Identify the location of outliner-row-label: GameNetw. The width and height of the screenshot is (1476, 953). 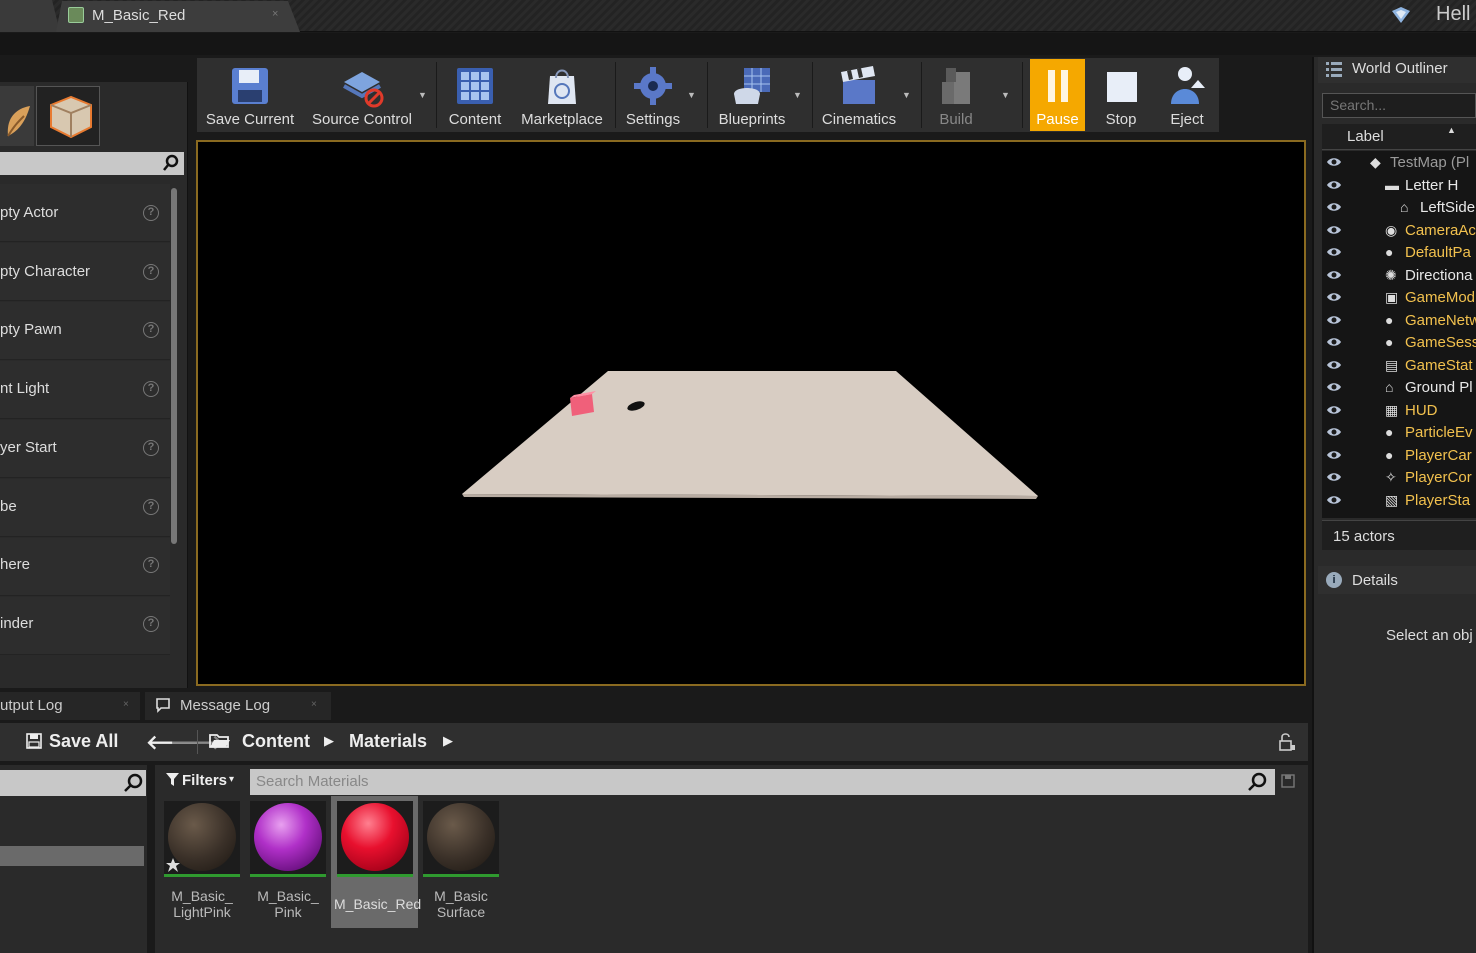
(1440, 320).